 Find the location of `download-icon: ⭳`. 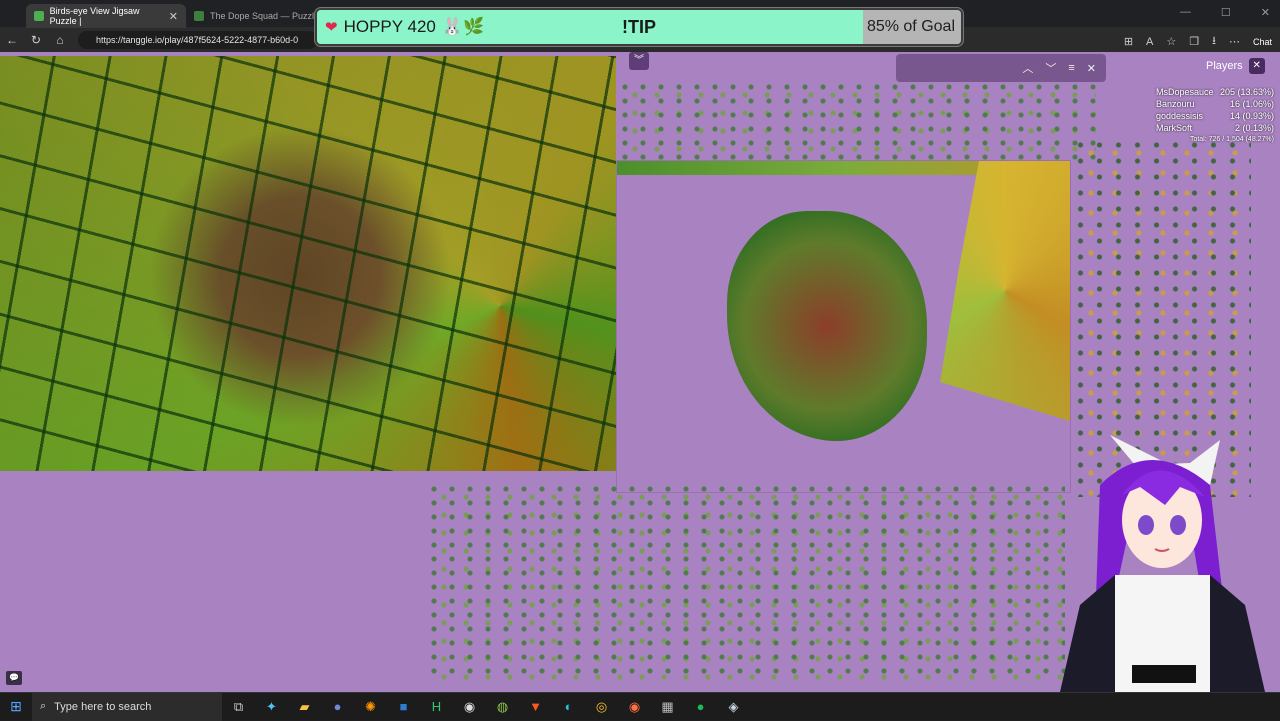

download-icon: ⭳ is located at coordinates (1214, 41).